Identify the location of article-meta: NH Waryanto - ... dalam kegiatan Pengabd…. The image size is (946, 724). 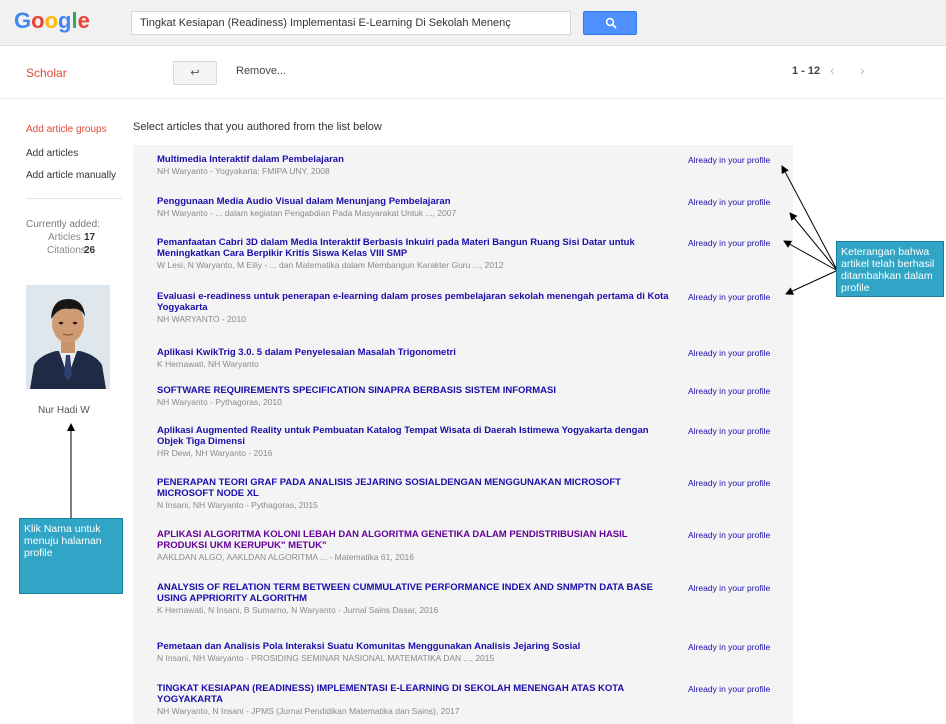
(307, 213).